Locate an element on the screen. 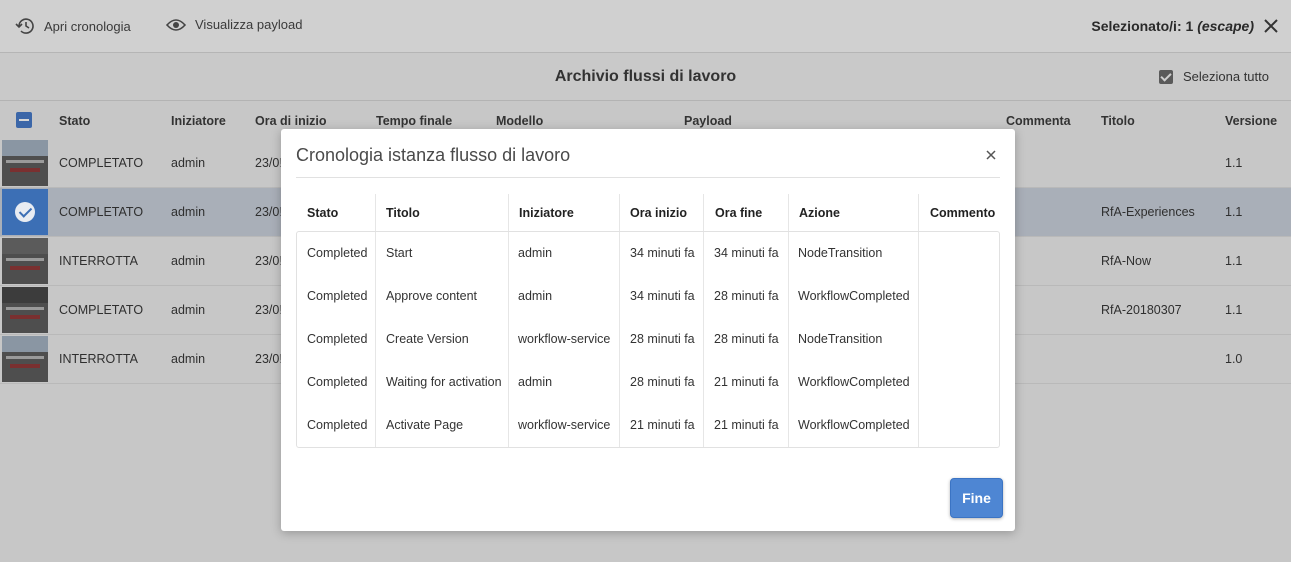  column-header: Commenta is located at coordinates (1038, 121).